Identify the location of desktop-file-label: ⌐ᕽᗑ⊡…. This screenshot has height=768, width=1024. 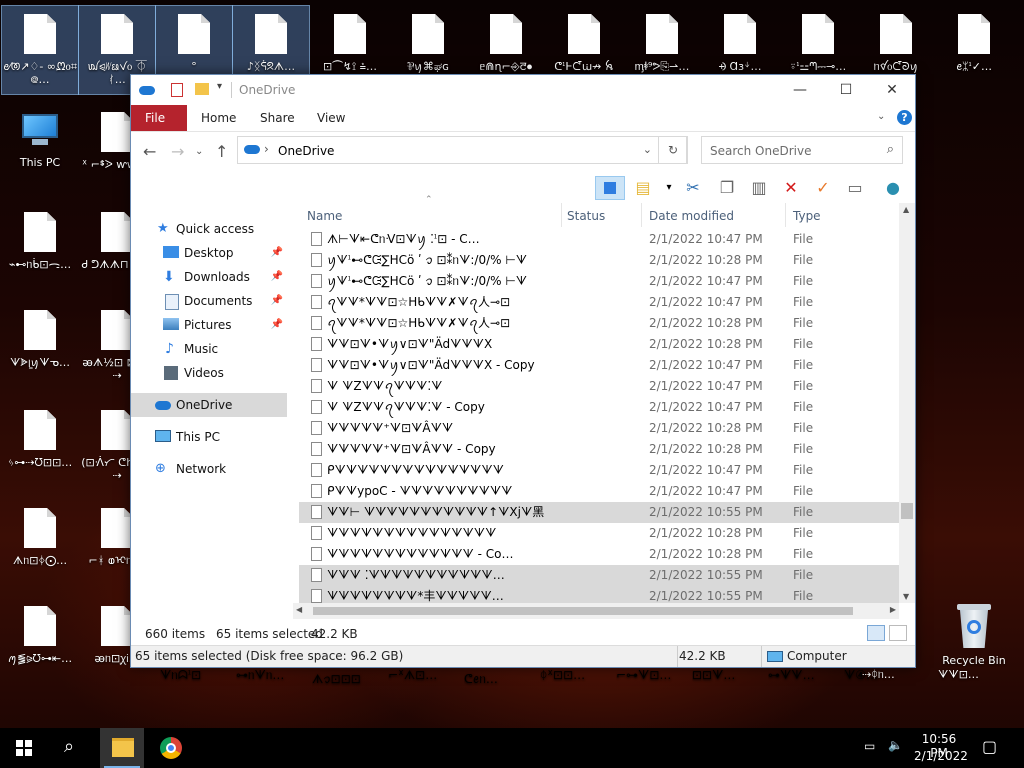
(423, 675).